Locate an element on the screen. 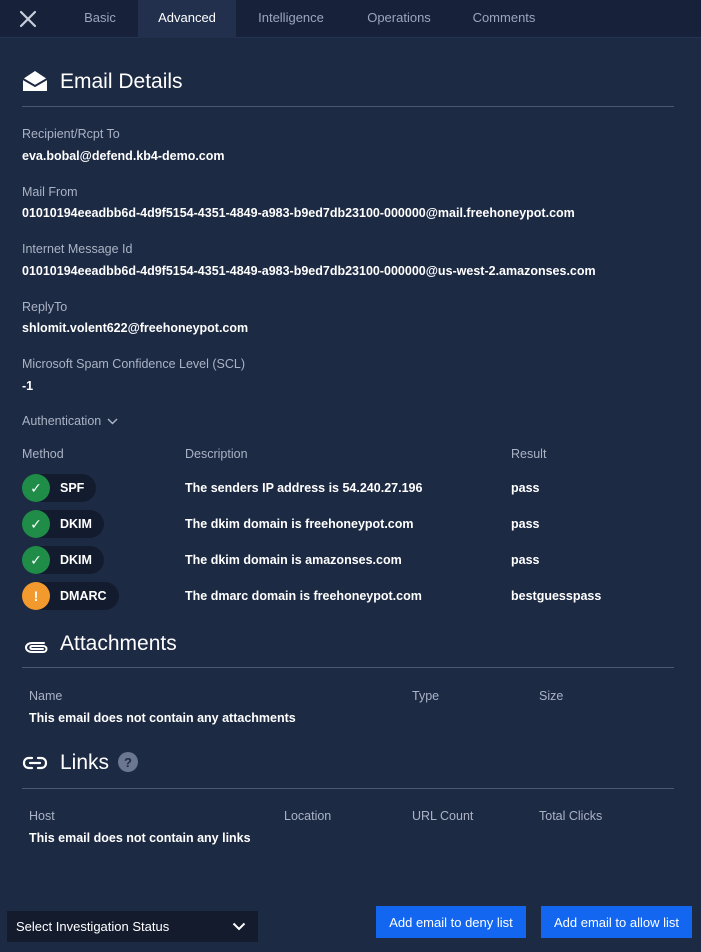 The height and width of the screenshot is (952, 701). location-column-header: Location is located at coordinates (308, 816).